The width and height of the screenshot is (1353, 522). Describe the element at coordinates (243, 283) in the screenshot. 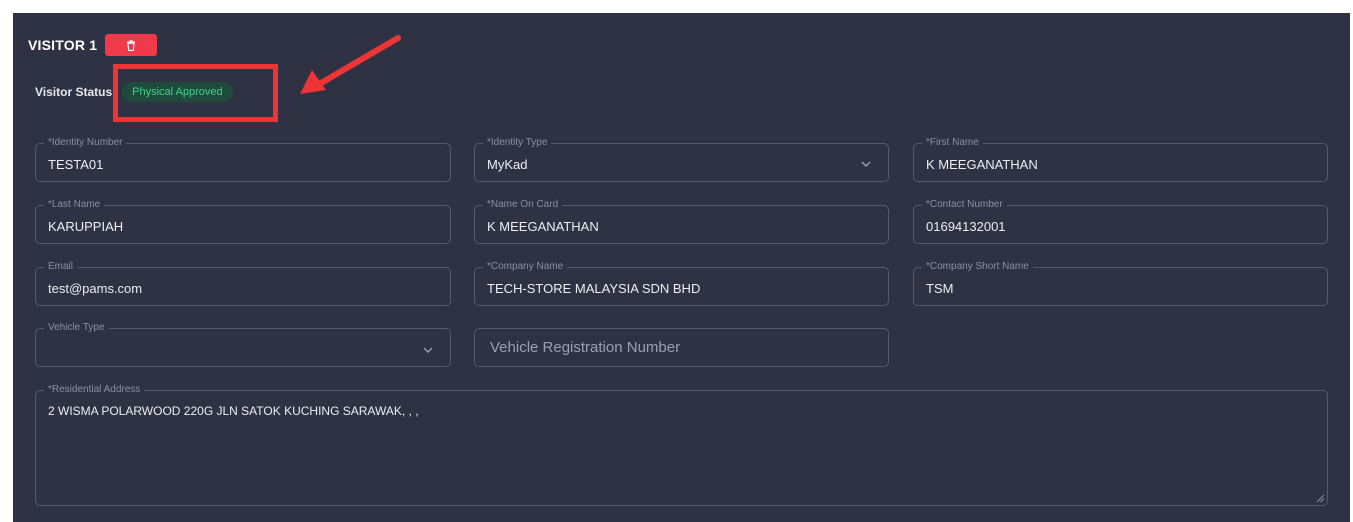

I see `email-field: Email test@pams.com` at that location.